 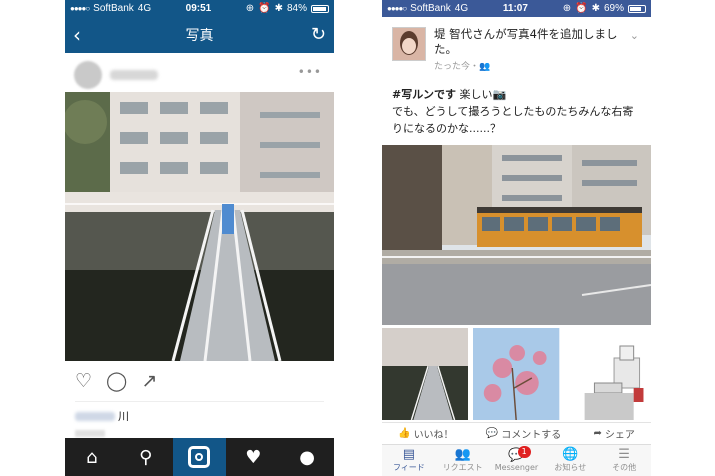 I want to click on share-button: ➦ シェア, so click(x=613, y=433).